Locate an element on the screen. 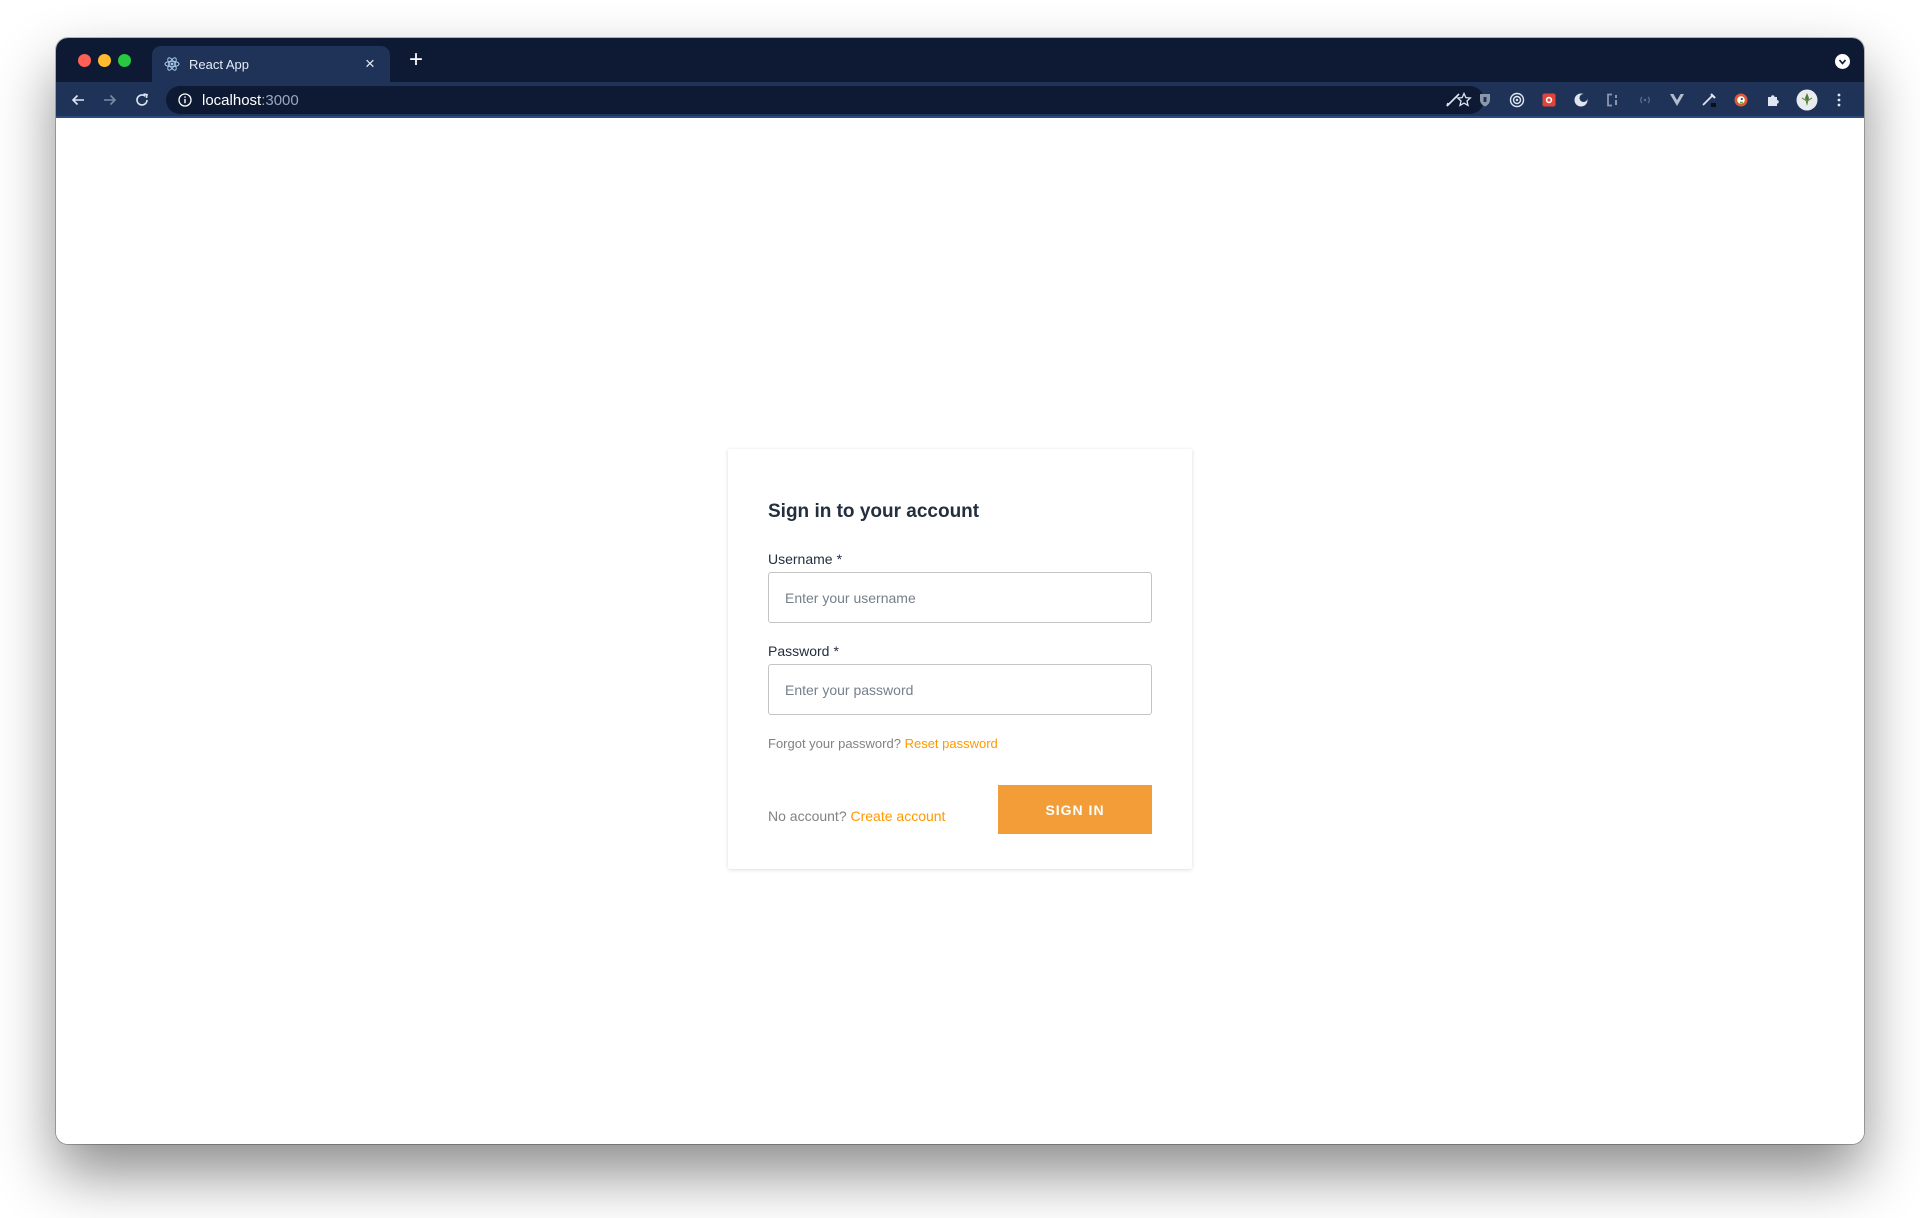  forgot-password-hint: Forgot your password? Reset password is located at coordinates (883, 743).